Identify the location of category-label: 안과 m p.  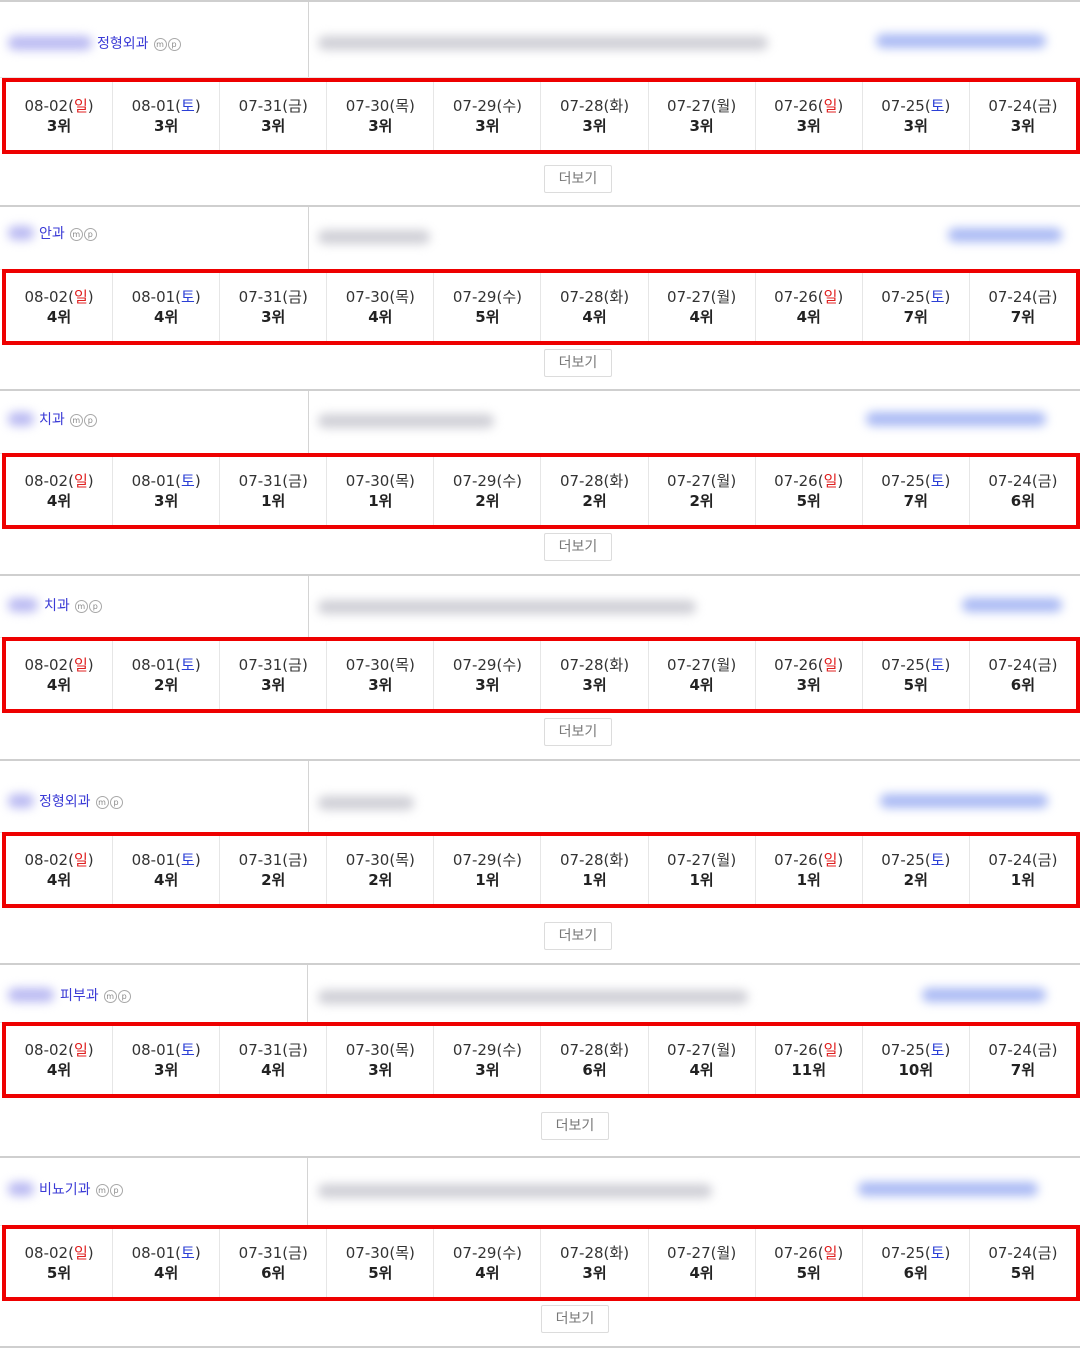
(68, 233).